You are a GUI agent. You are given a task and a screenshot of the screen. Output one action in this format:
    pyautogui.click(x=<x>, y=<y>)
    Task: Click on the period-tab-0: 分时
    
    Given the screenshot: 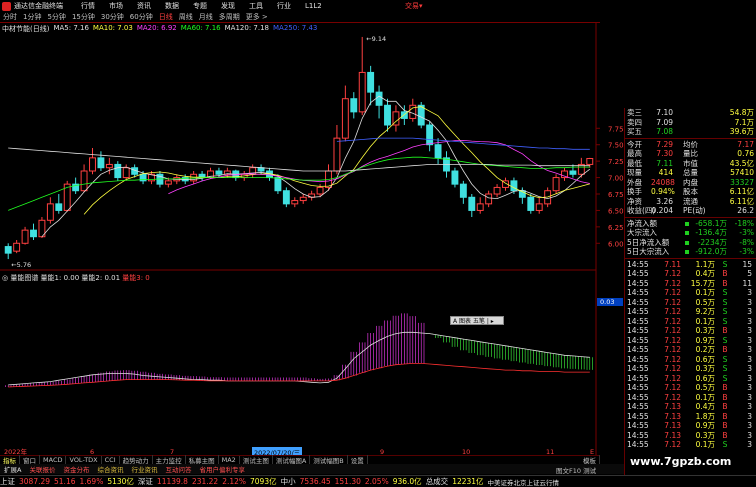 What is the action you would take?
    pyautogui.click(x=10, y=17)
    